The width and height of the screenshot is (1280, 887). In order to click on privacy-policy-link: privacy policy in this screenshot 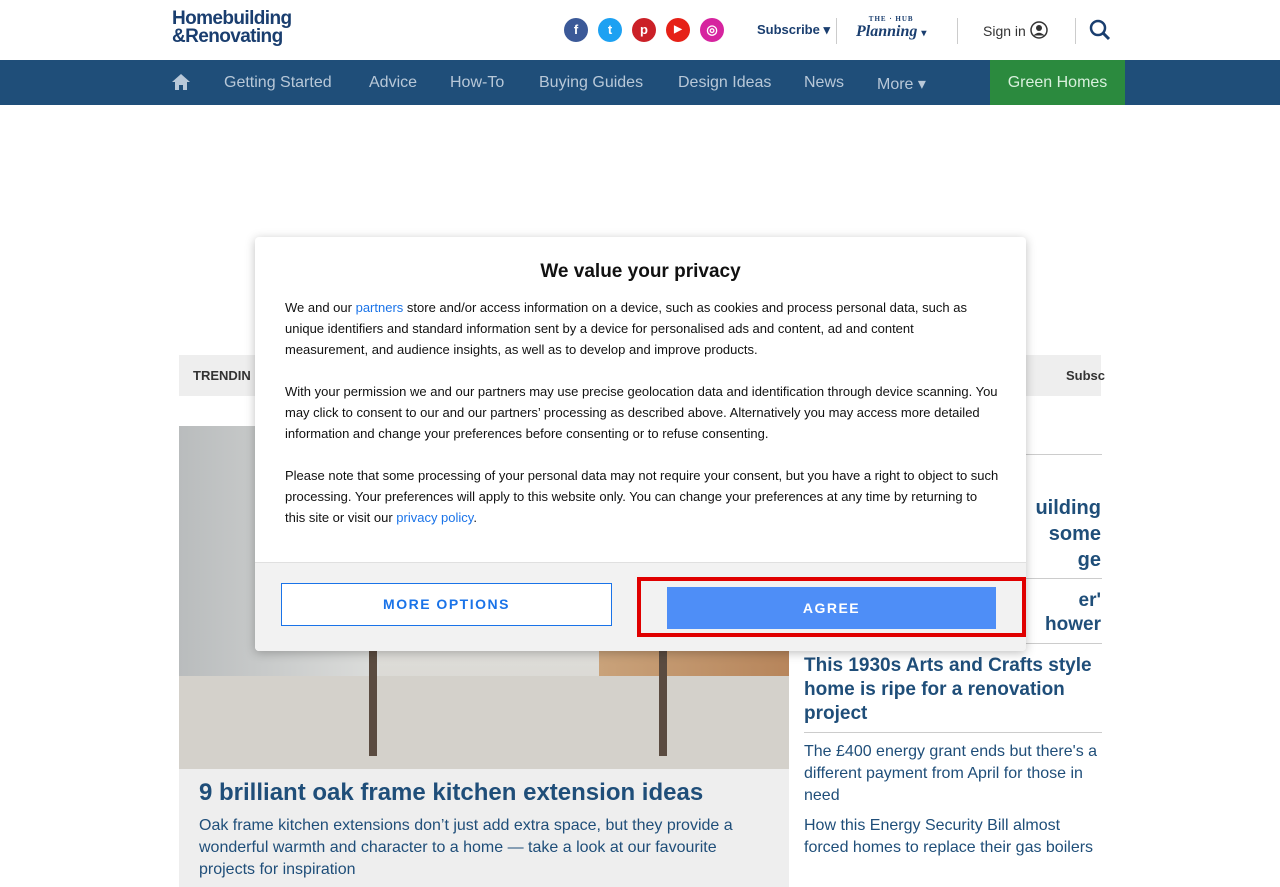, I will do `click(434, 517)`.